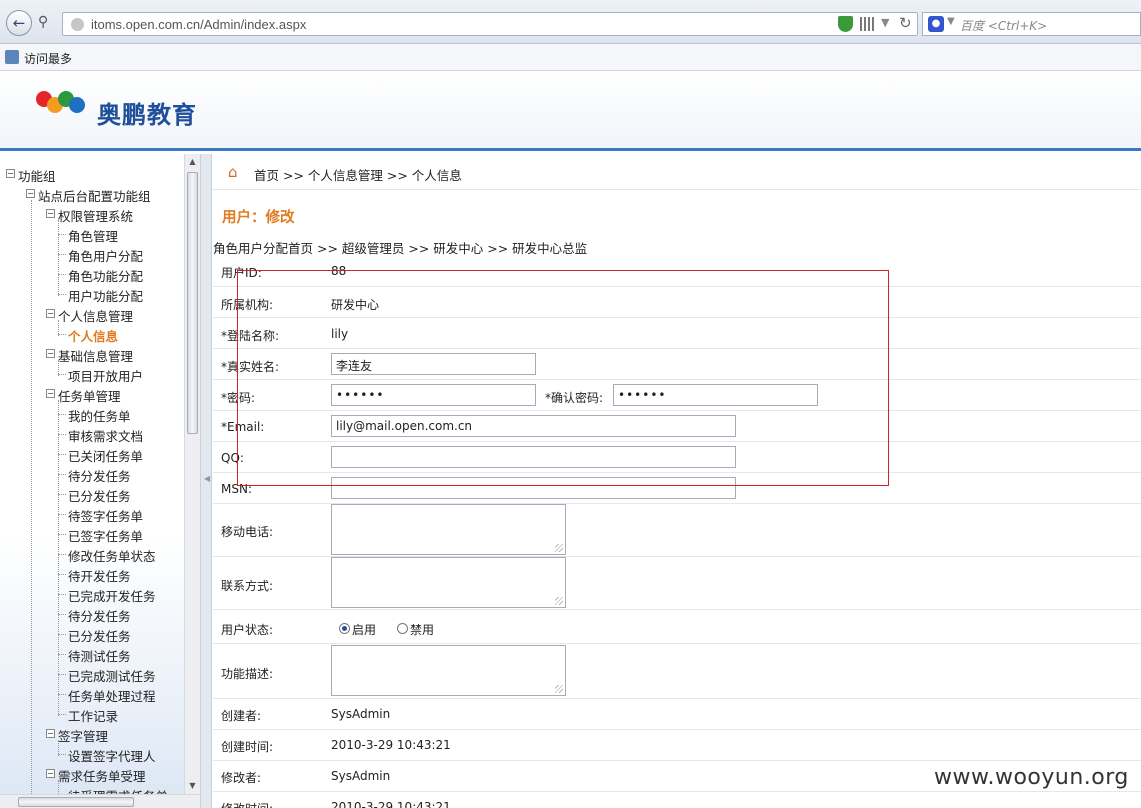 The width and height of the screenshot is (1141, 808). I want to click on shield-icon, so click(845, 24).